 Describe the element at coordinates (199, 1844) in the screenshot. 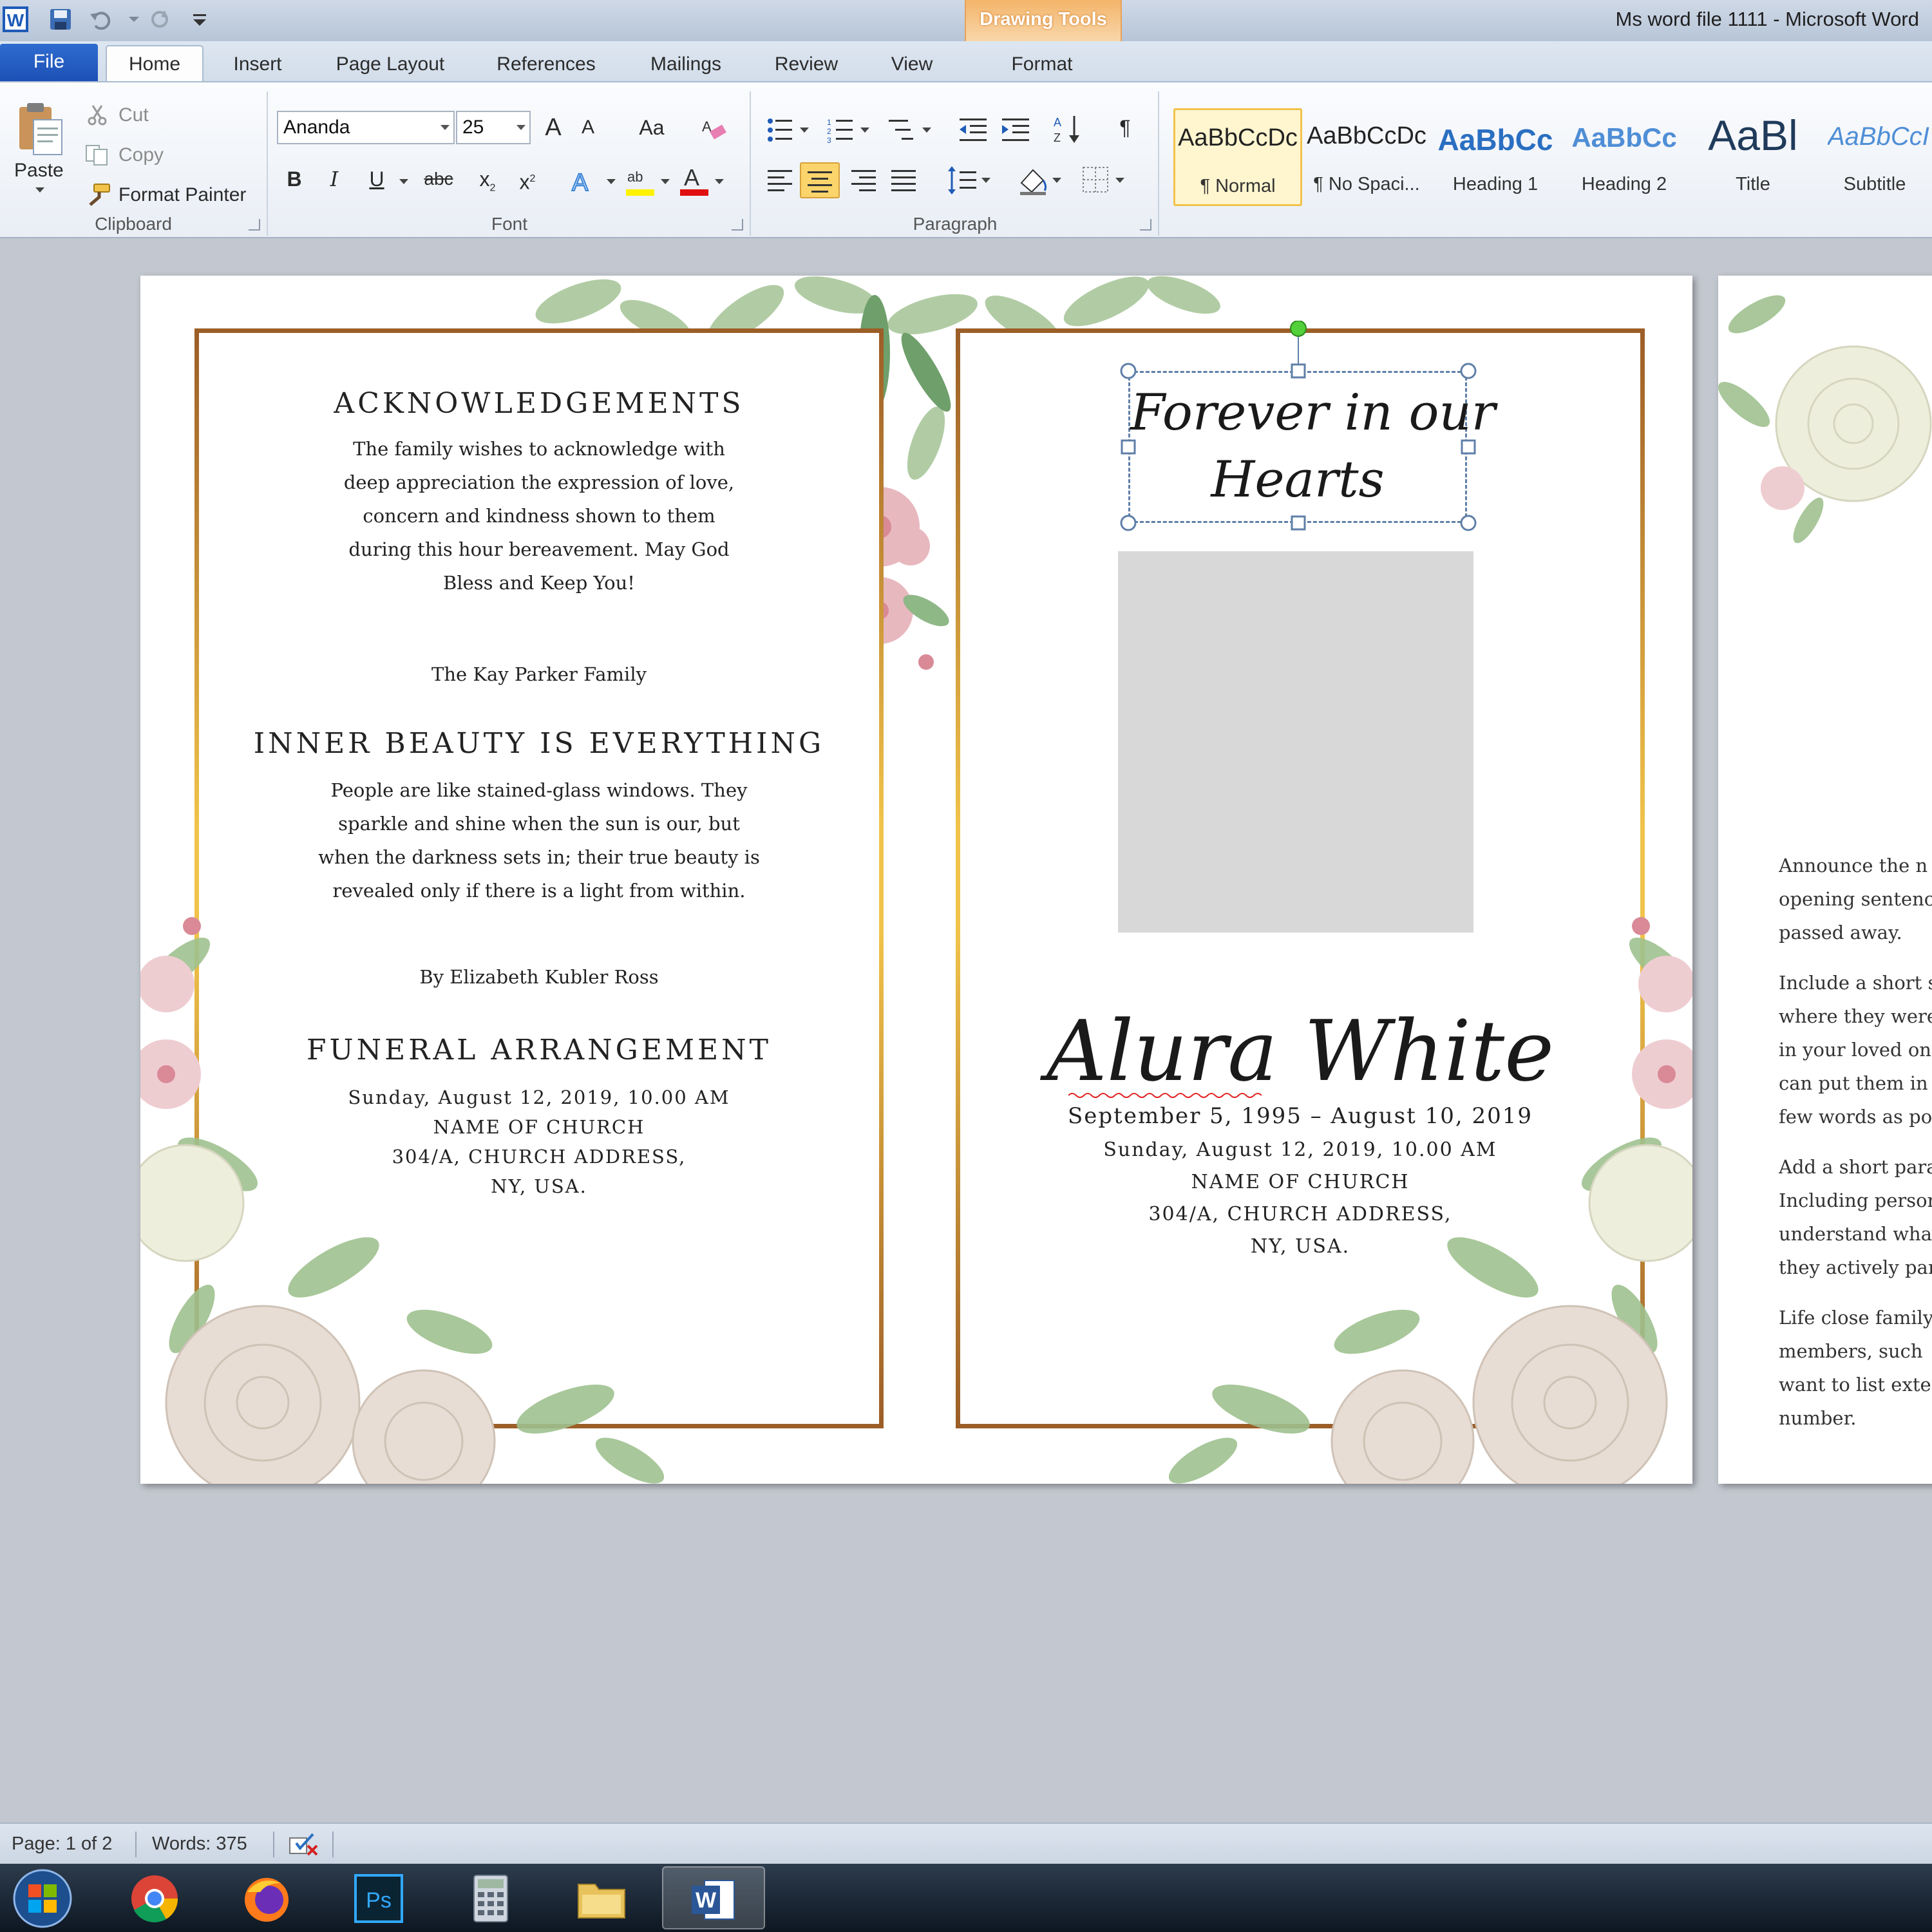

I see `word-count-status: Words: 375` at that location.